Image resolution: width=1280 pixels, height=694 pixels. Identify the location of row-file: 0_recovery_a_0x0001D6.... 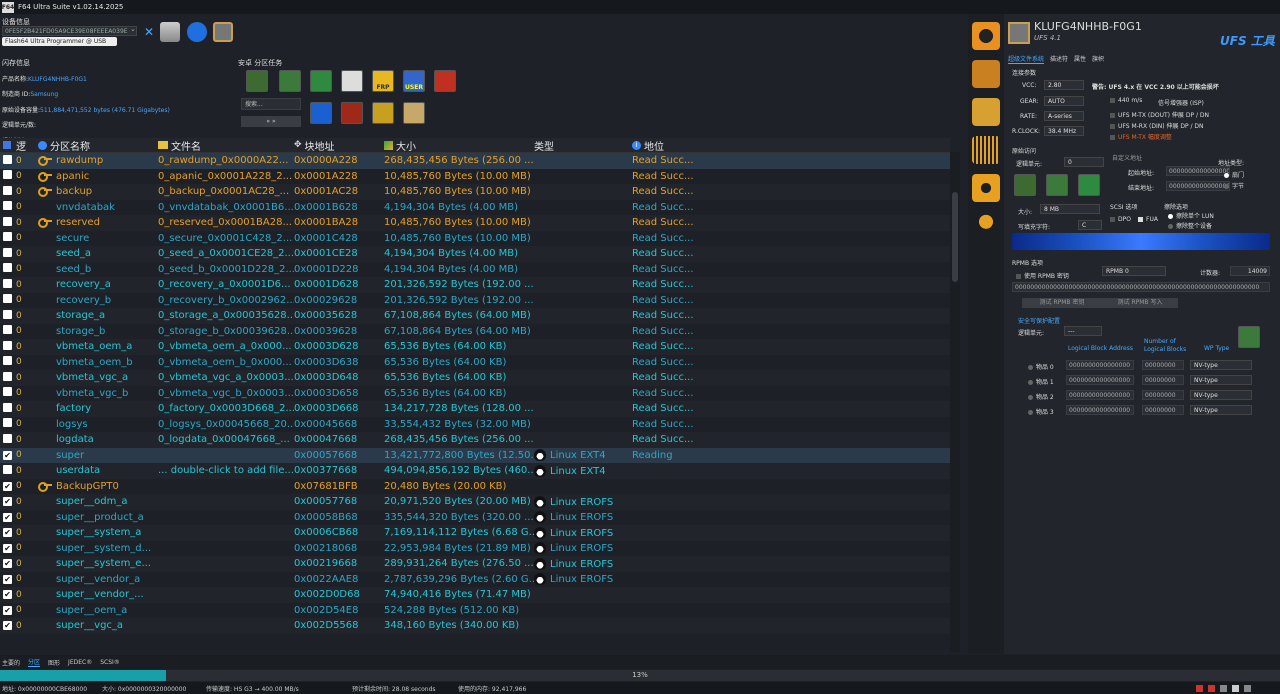
(226, 284).